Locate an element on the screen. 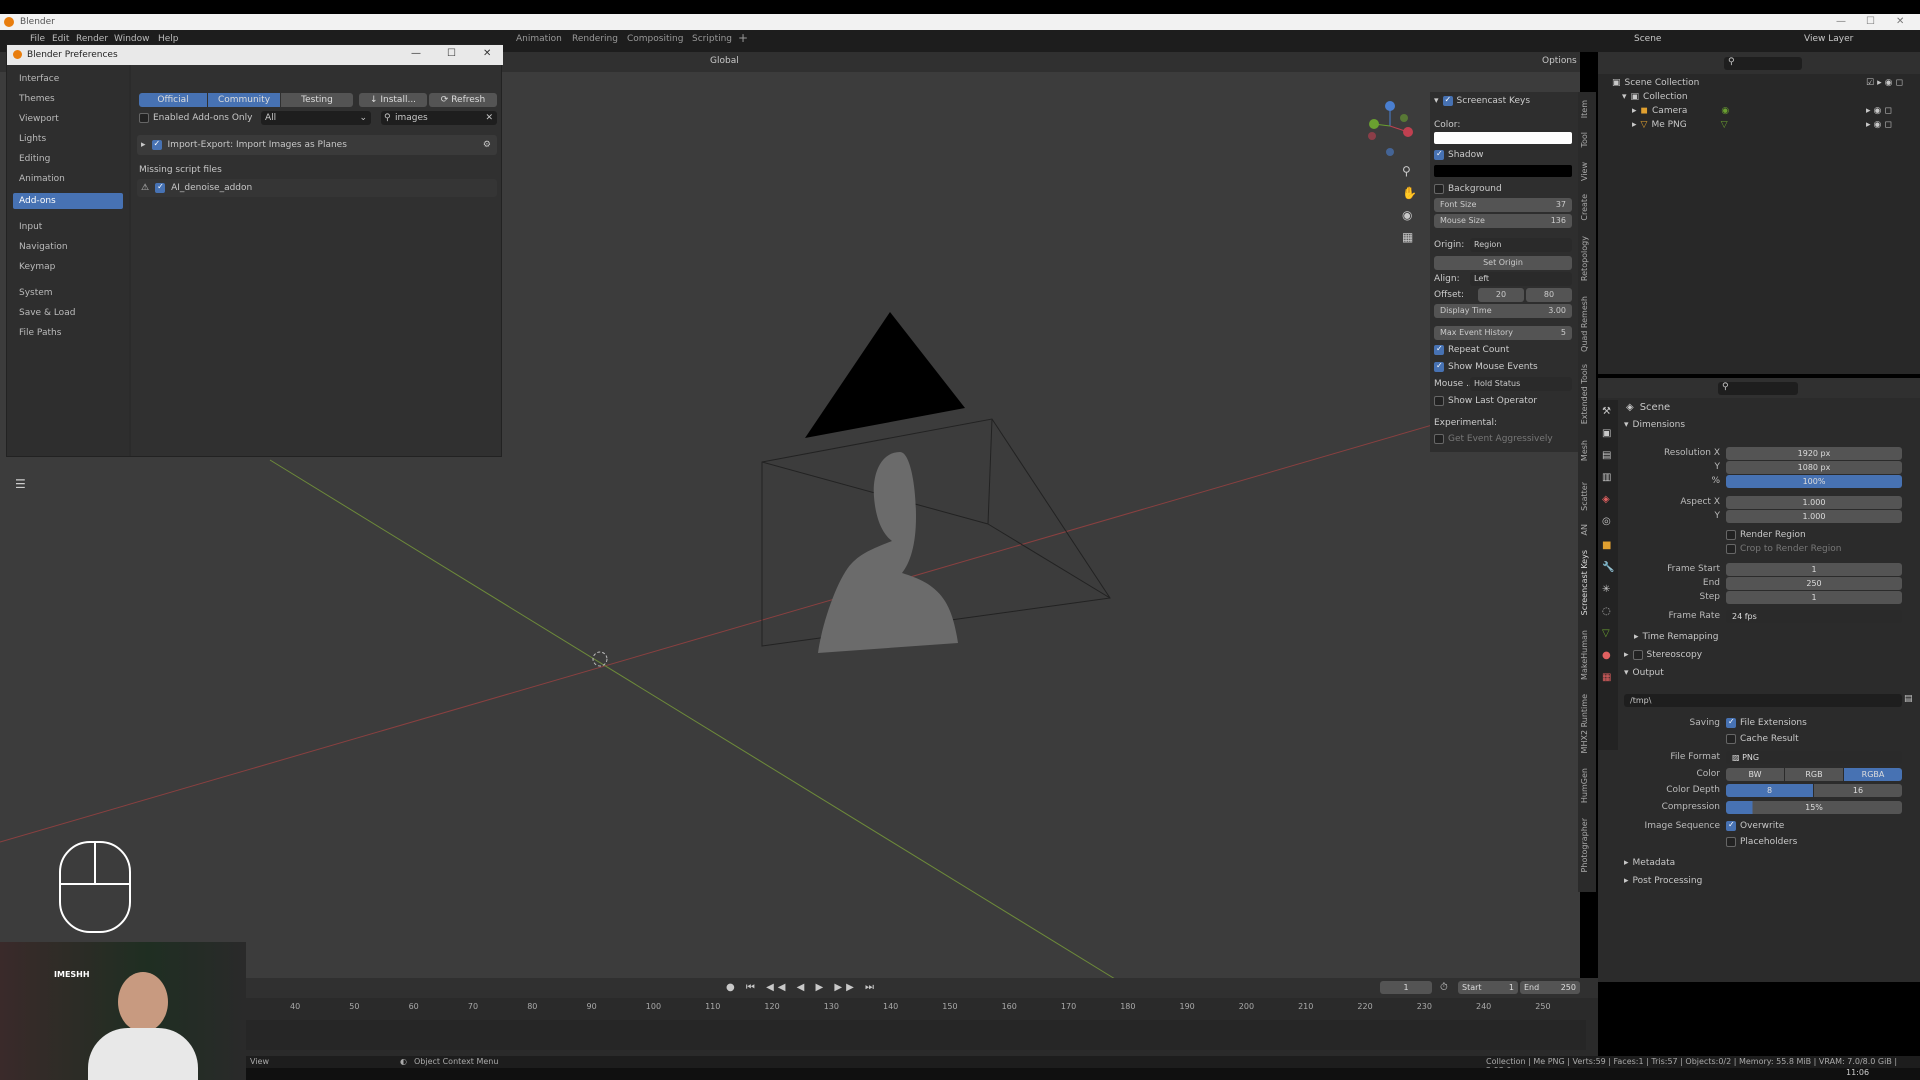 This screenshot has width=1920, height=1080. color-depth-16: 16 is located at coordinates (1858, 790).